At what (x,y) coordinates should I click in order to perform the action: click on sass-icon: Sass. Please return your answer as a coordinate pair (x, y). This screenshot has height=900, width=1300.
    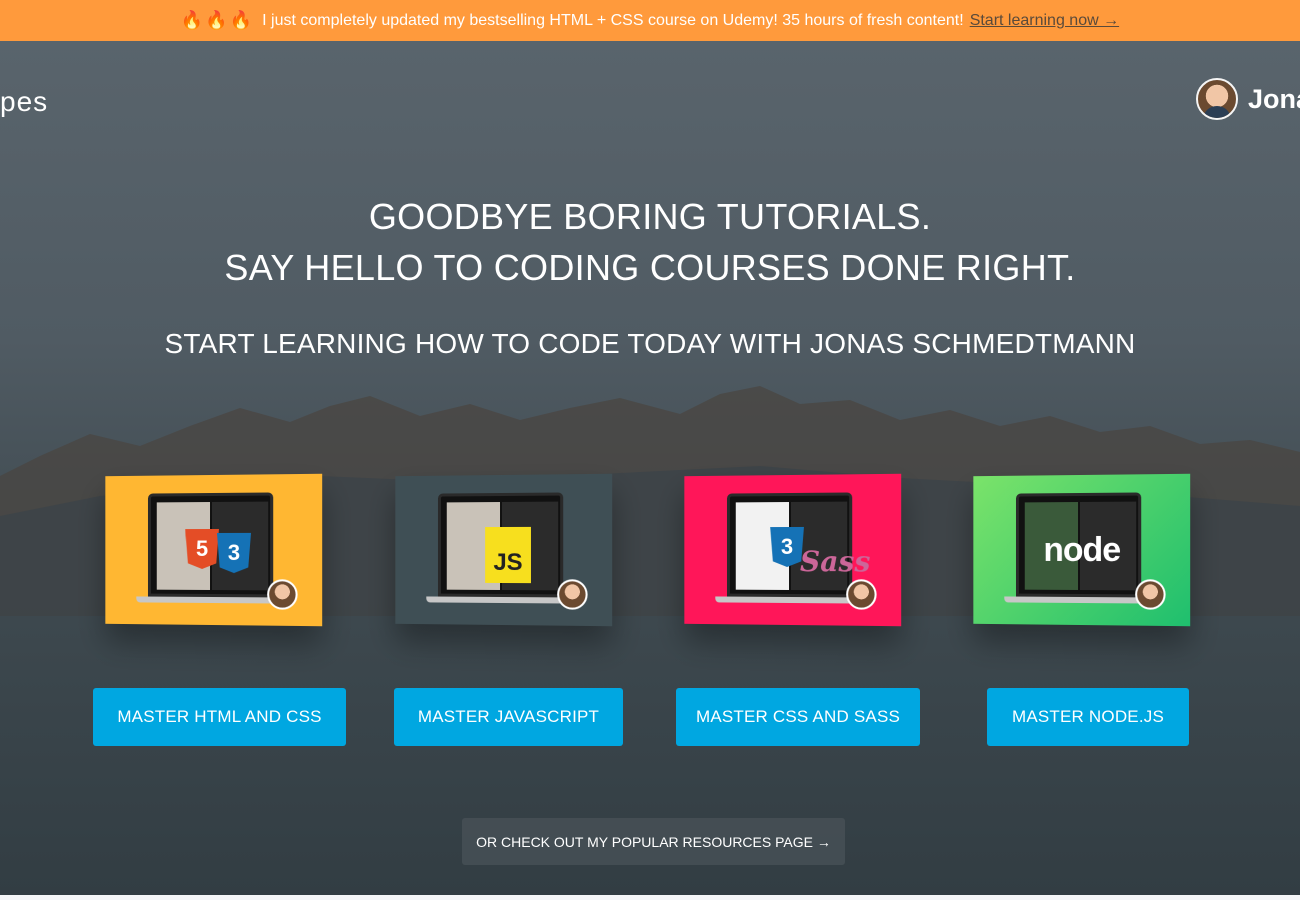
    Looking at the image, I should click on (835, 561).